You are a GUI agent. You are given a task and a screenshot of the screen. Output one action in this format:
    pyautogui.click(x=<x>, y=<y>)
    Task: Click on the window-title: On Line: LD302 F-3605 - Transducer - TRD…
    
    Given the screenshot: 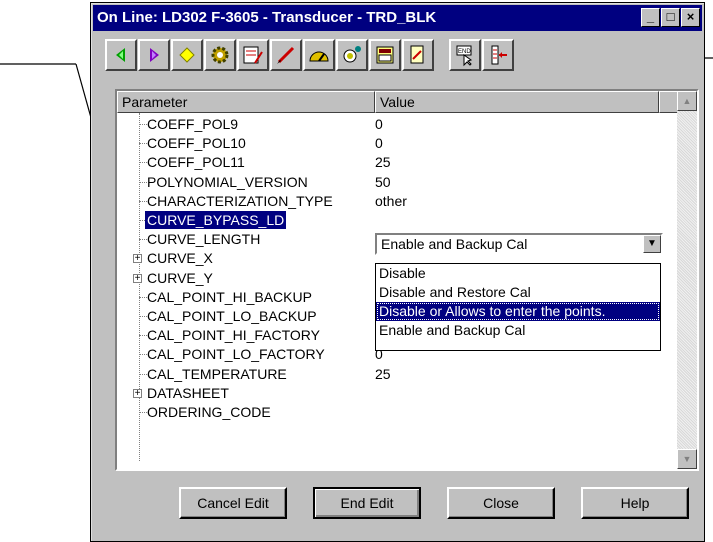 What is the action you would take?
    pyautogui.click(x=267, y=17)
    